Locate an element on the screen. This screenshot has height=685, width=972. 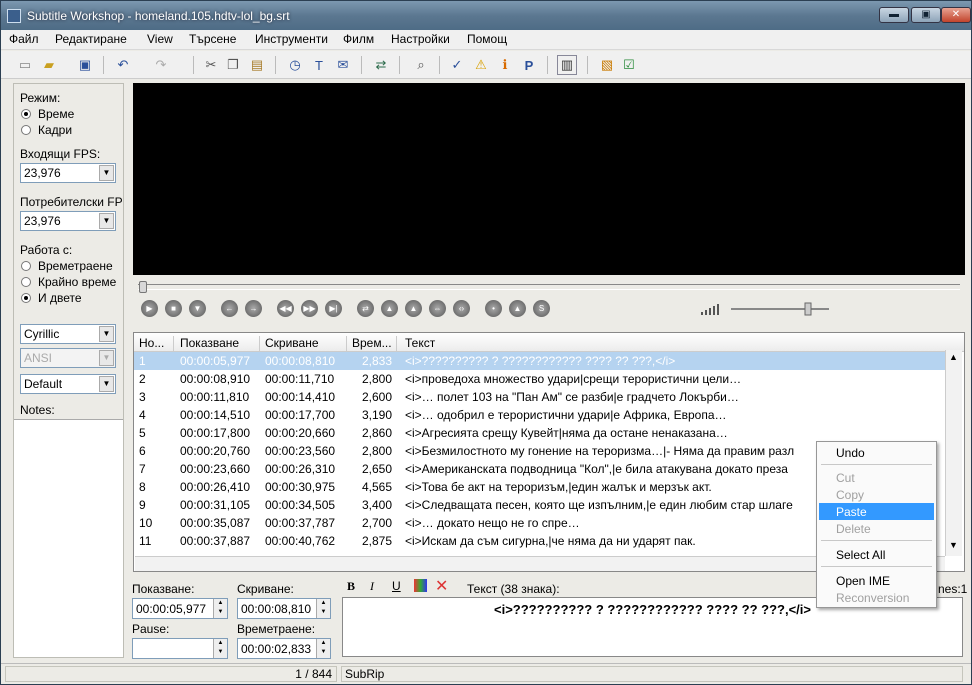
forward-icon: → is located at coordinates (253, 308).